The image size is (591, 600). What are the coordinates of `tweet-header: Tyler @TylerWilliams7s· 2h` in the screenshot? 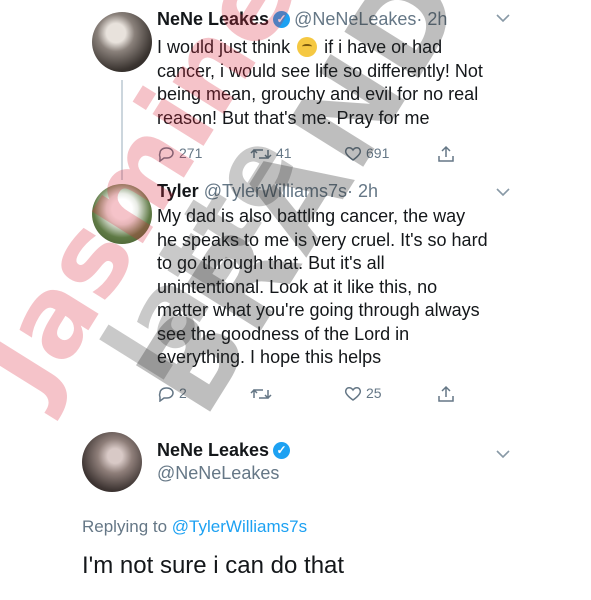 It's located at (267, 191).